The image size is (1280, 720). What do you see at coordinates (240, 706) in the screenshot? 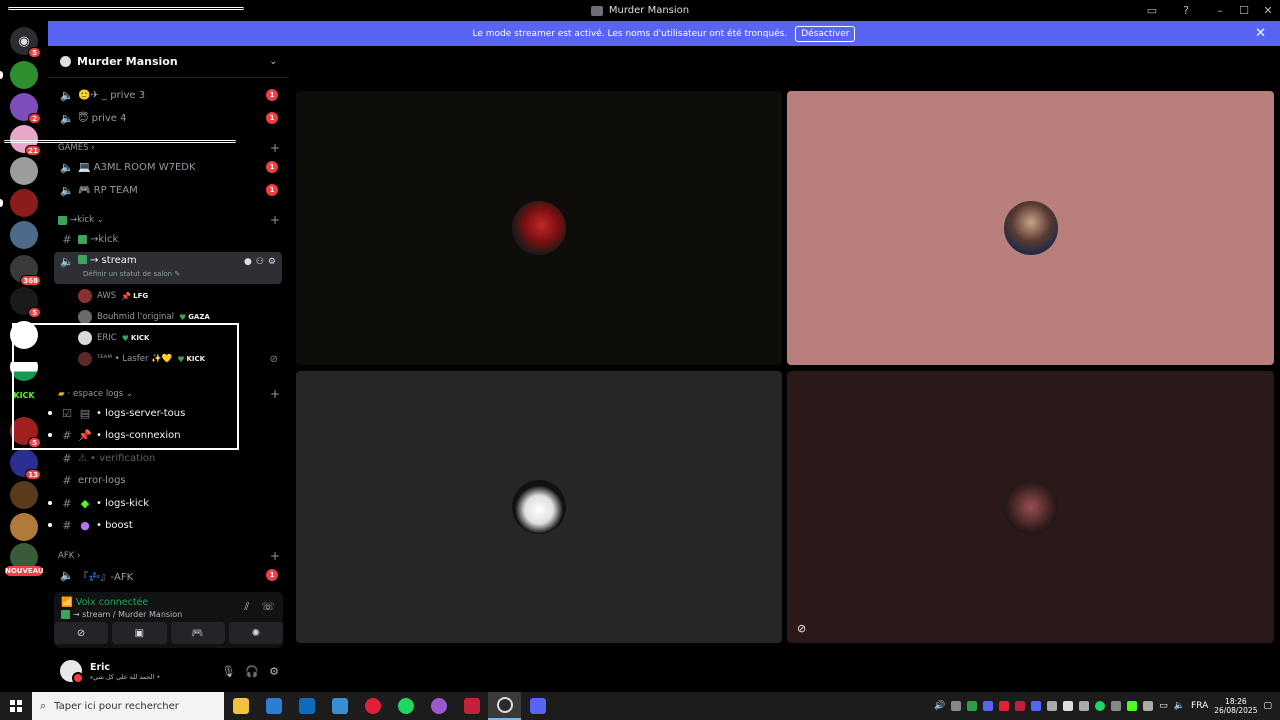
I see `taskbar-app-explorer` at bounding box center [240, 706].